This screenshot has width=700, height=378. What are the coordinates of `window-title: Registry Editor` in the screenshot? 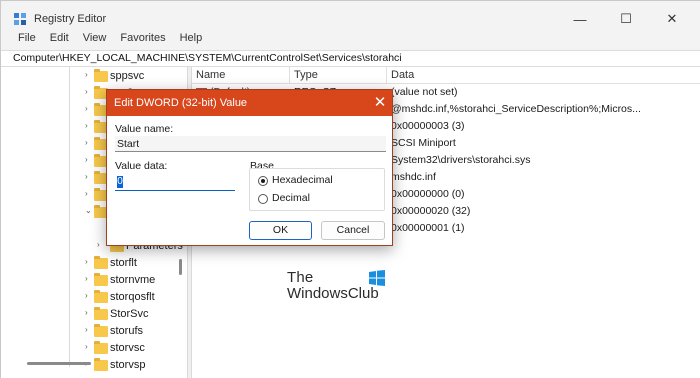 It's located at (70, 19).